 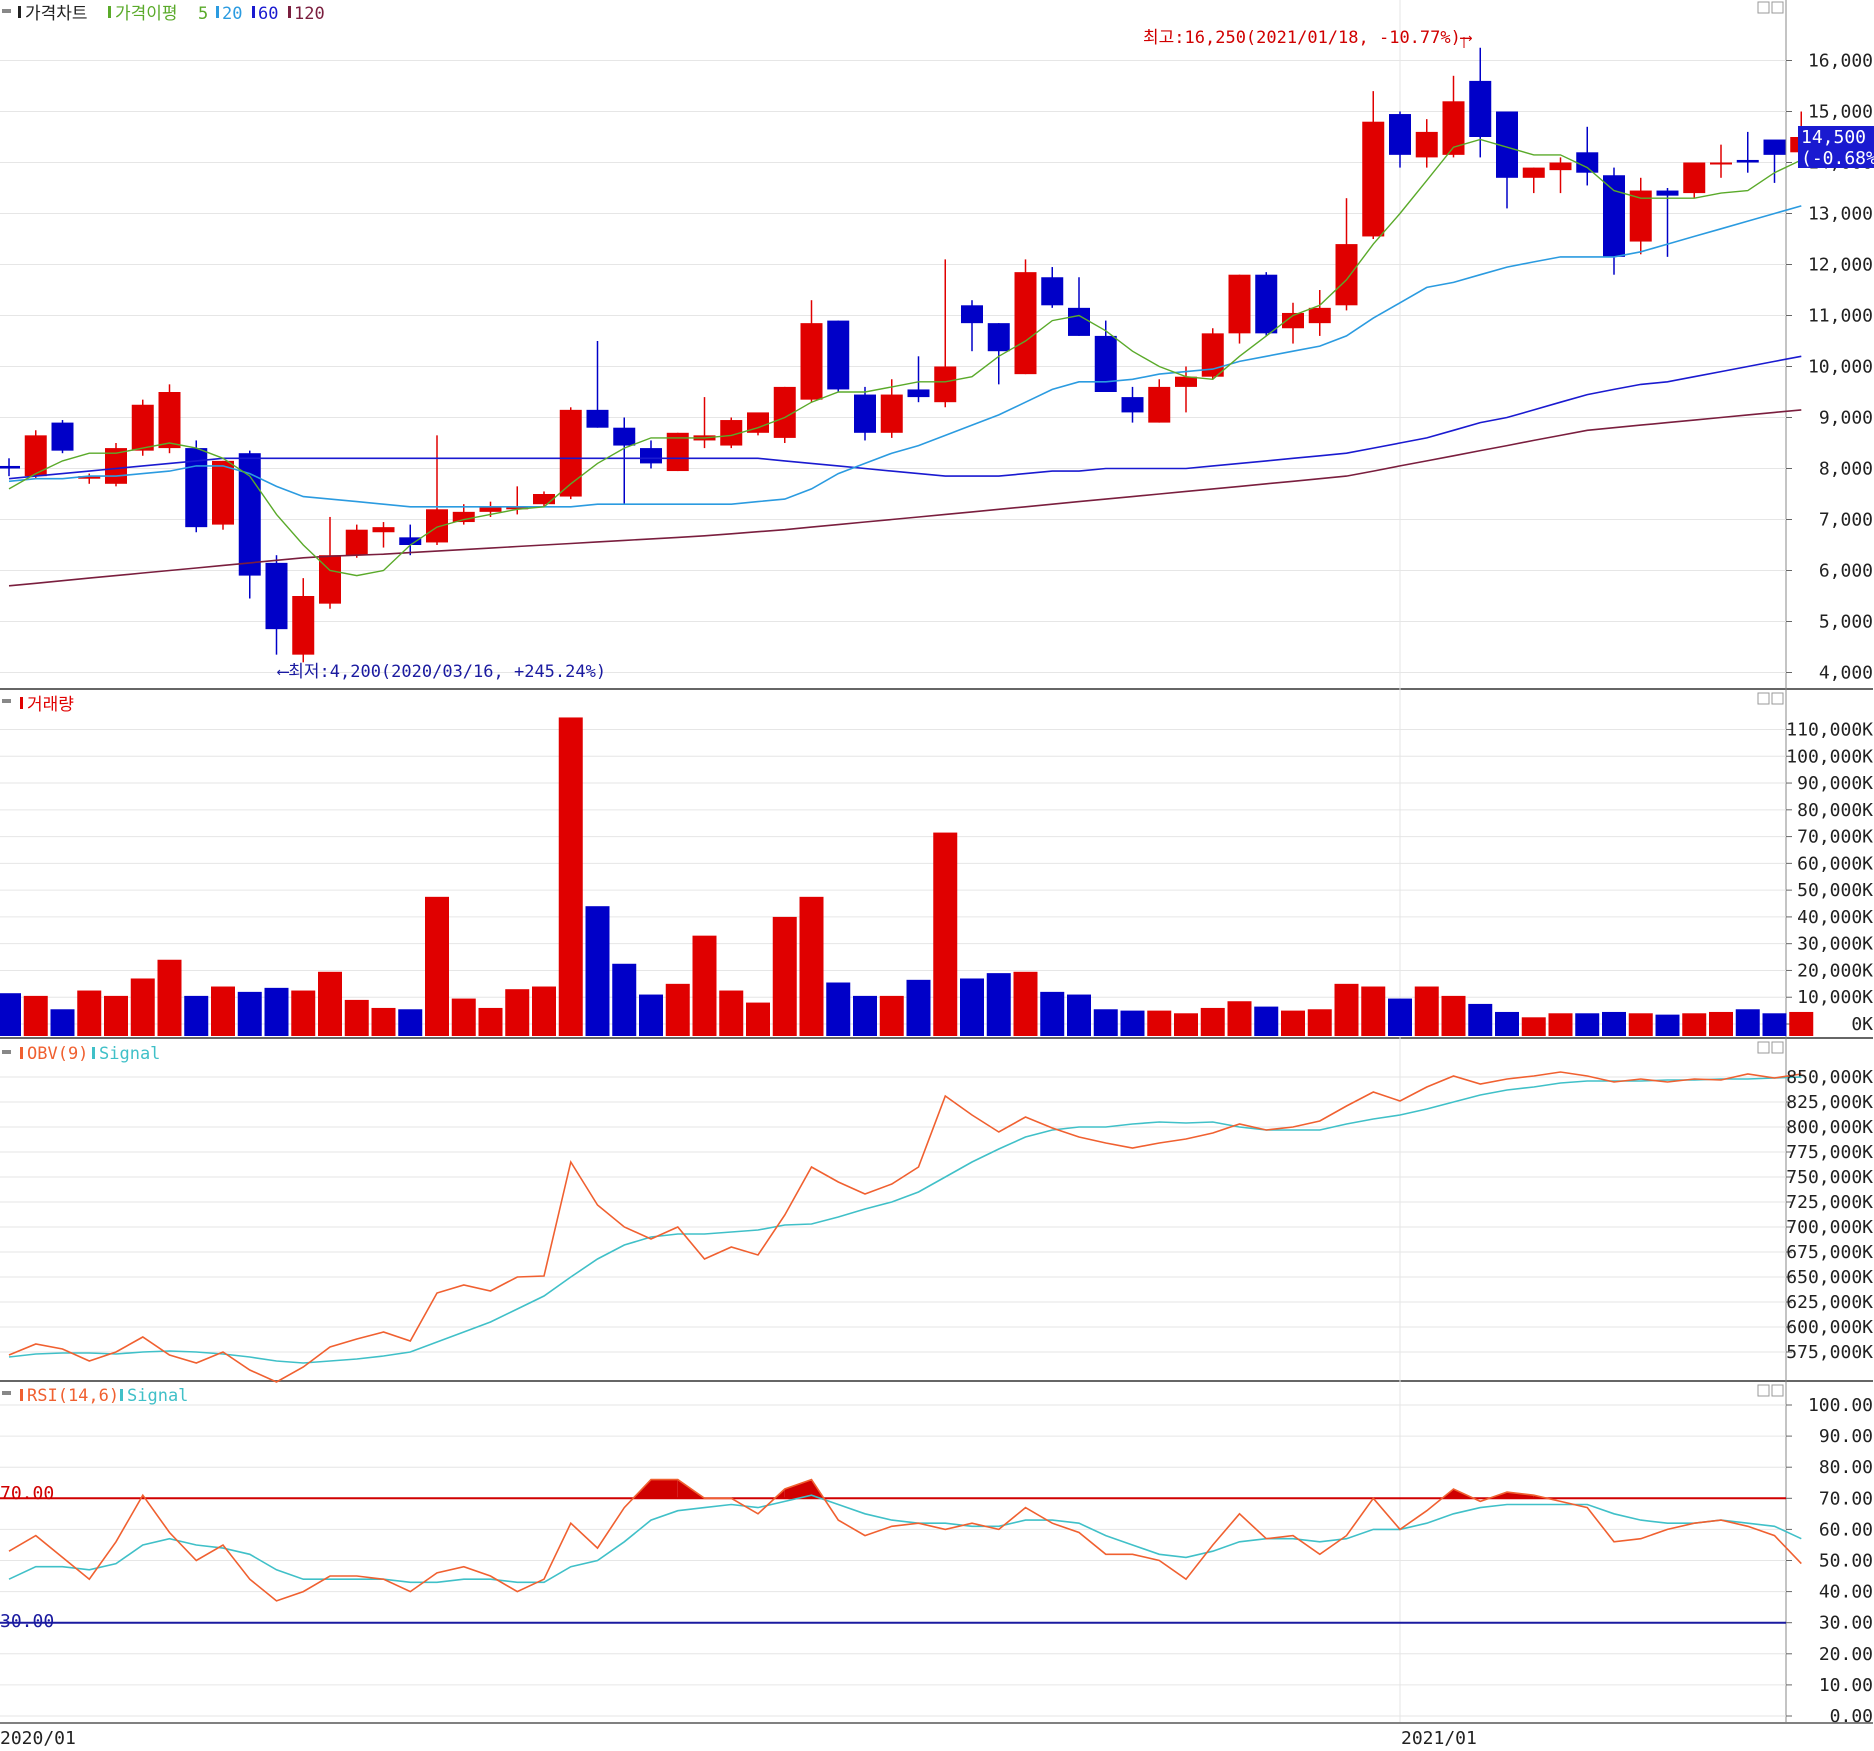 I want to click on rsi-upper-label: 70.00, so click(x=27, y=1493).